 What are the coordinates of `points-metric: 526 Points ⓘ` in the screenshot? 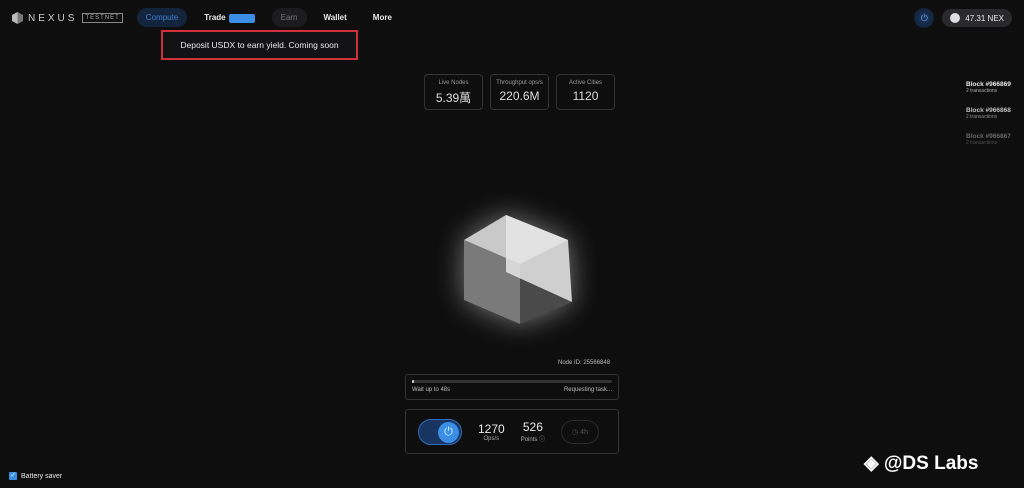 It's located at (533, 431).